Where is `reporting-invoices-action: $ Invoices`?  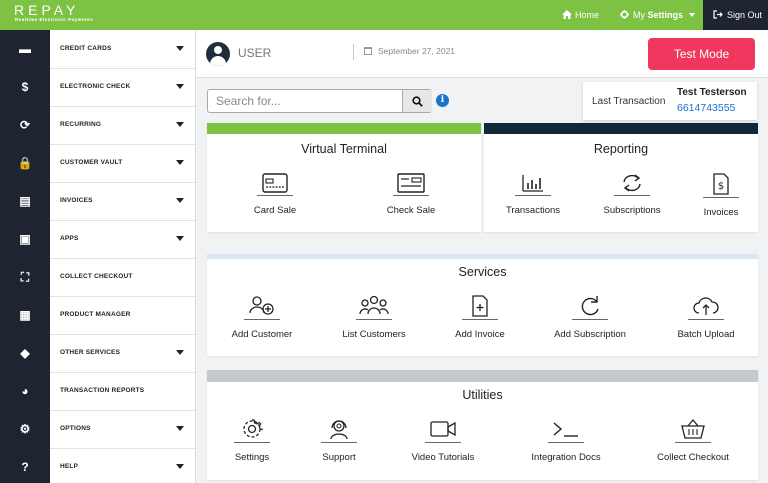 reporting-invoices-action: $ Invoices is located at coordinates (721, 195).